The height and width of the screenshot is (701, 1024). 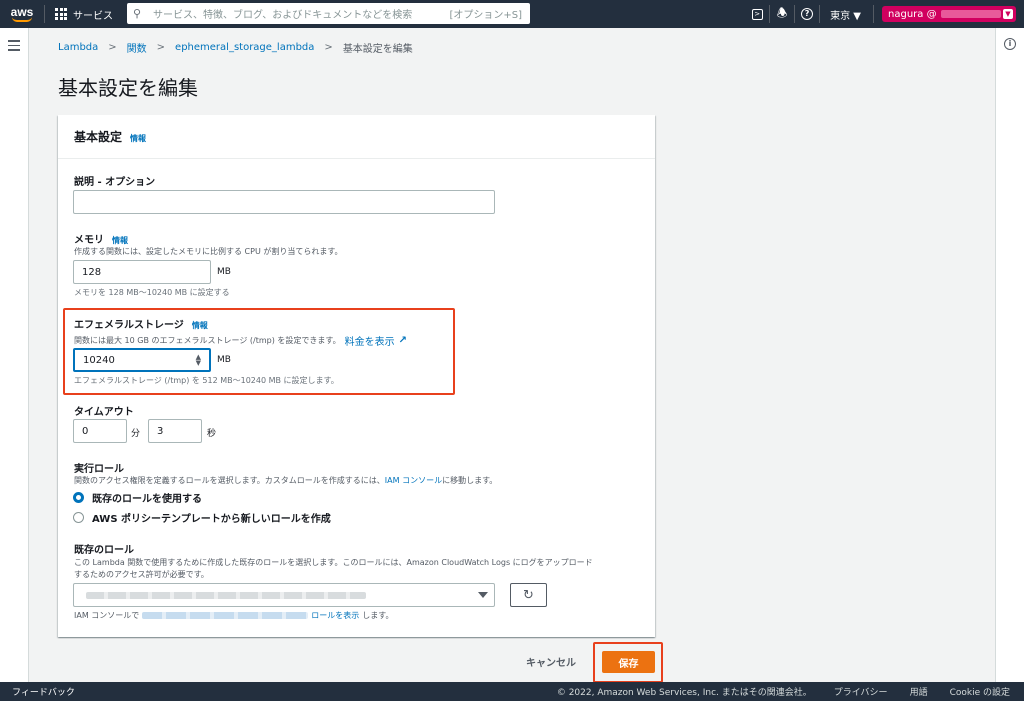 What do you see at coordinates (78, 517) in the screenshot?
I see `radio-unselected-icon` at bounding box center [78, 517].